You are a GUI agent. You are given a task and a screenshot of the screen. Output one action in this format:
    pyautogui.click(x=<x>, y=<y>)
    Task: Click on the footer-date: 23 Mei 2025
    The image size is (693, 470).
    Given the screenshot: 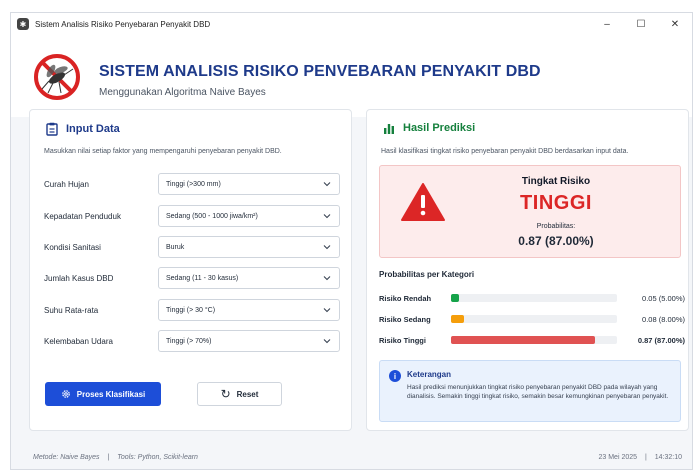 What is the action you would take?
    pyautogui.click(x=618, y=457)
    